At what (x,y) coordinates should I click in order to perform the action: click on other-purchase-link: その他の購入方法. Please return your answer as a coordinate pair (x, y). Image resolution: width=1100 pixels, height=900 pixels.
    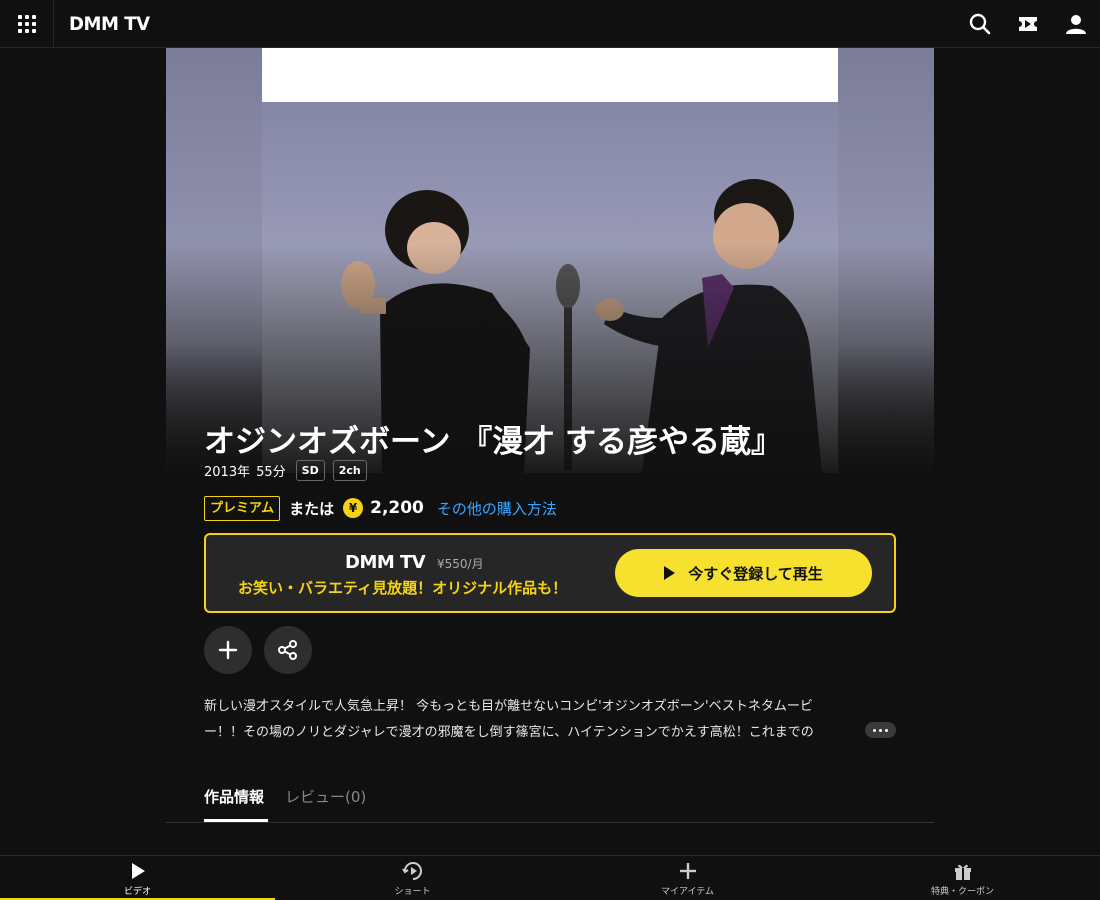
    Looking at the image, I should click on (497, 508).